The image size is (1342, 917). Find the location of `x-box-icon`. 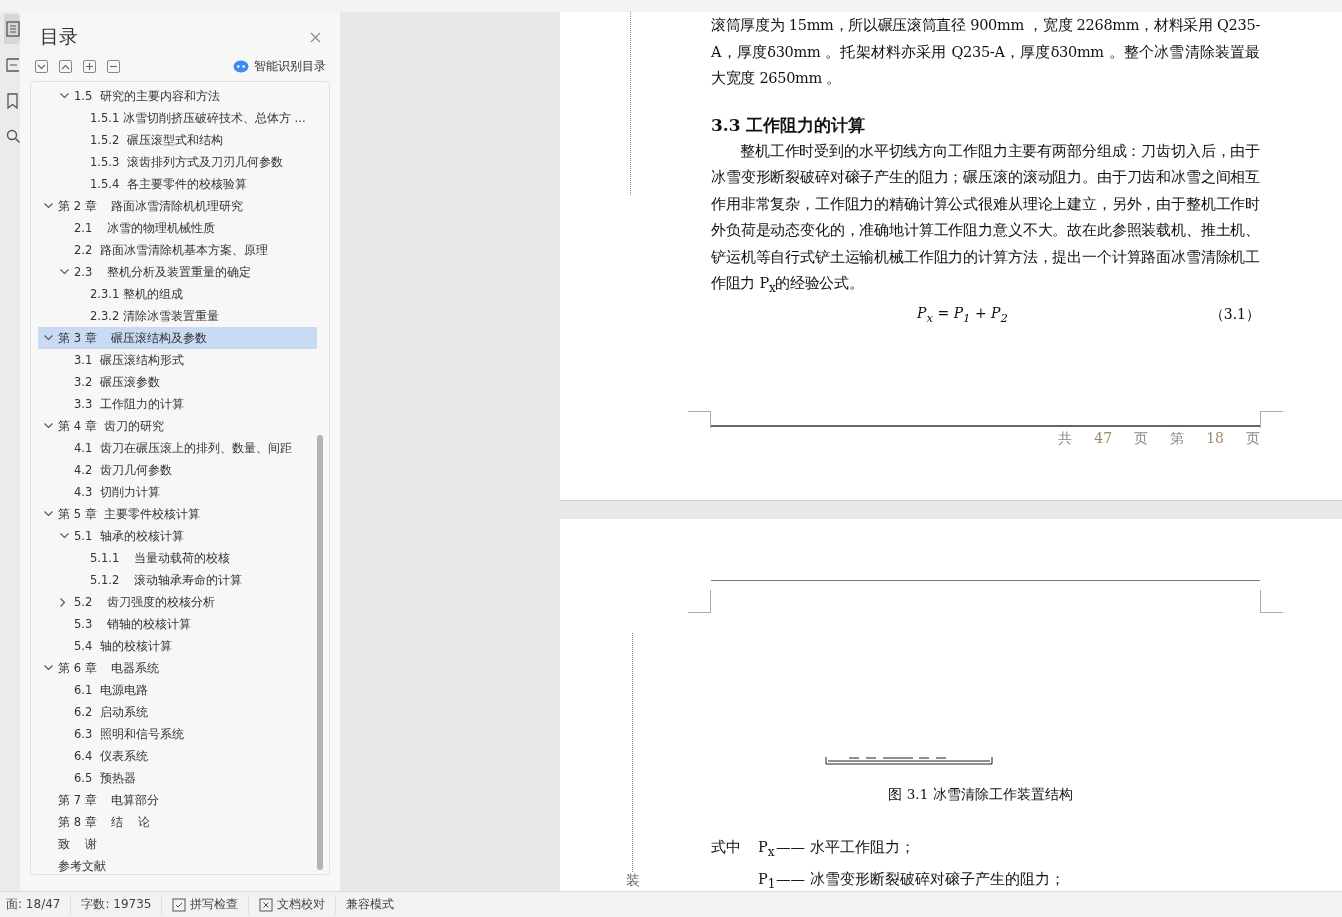

x-box-icon is located at coordinates (266, 904).